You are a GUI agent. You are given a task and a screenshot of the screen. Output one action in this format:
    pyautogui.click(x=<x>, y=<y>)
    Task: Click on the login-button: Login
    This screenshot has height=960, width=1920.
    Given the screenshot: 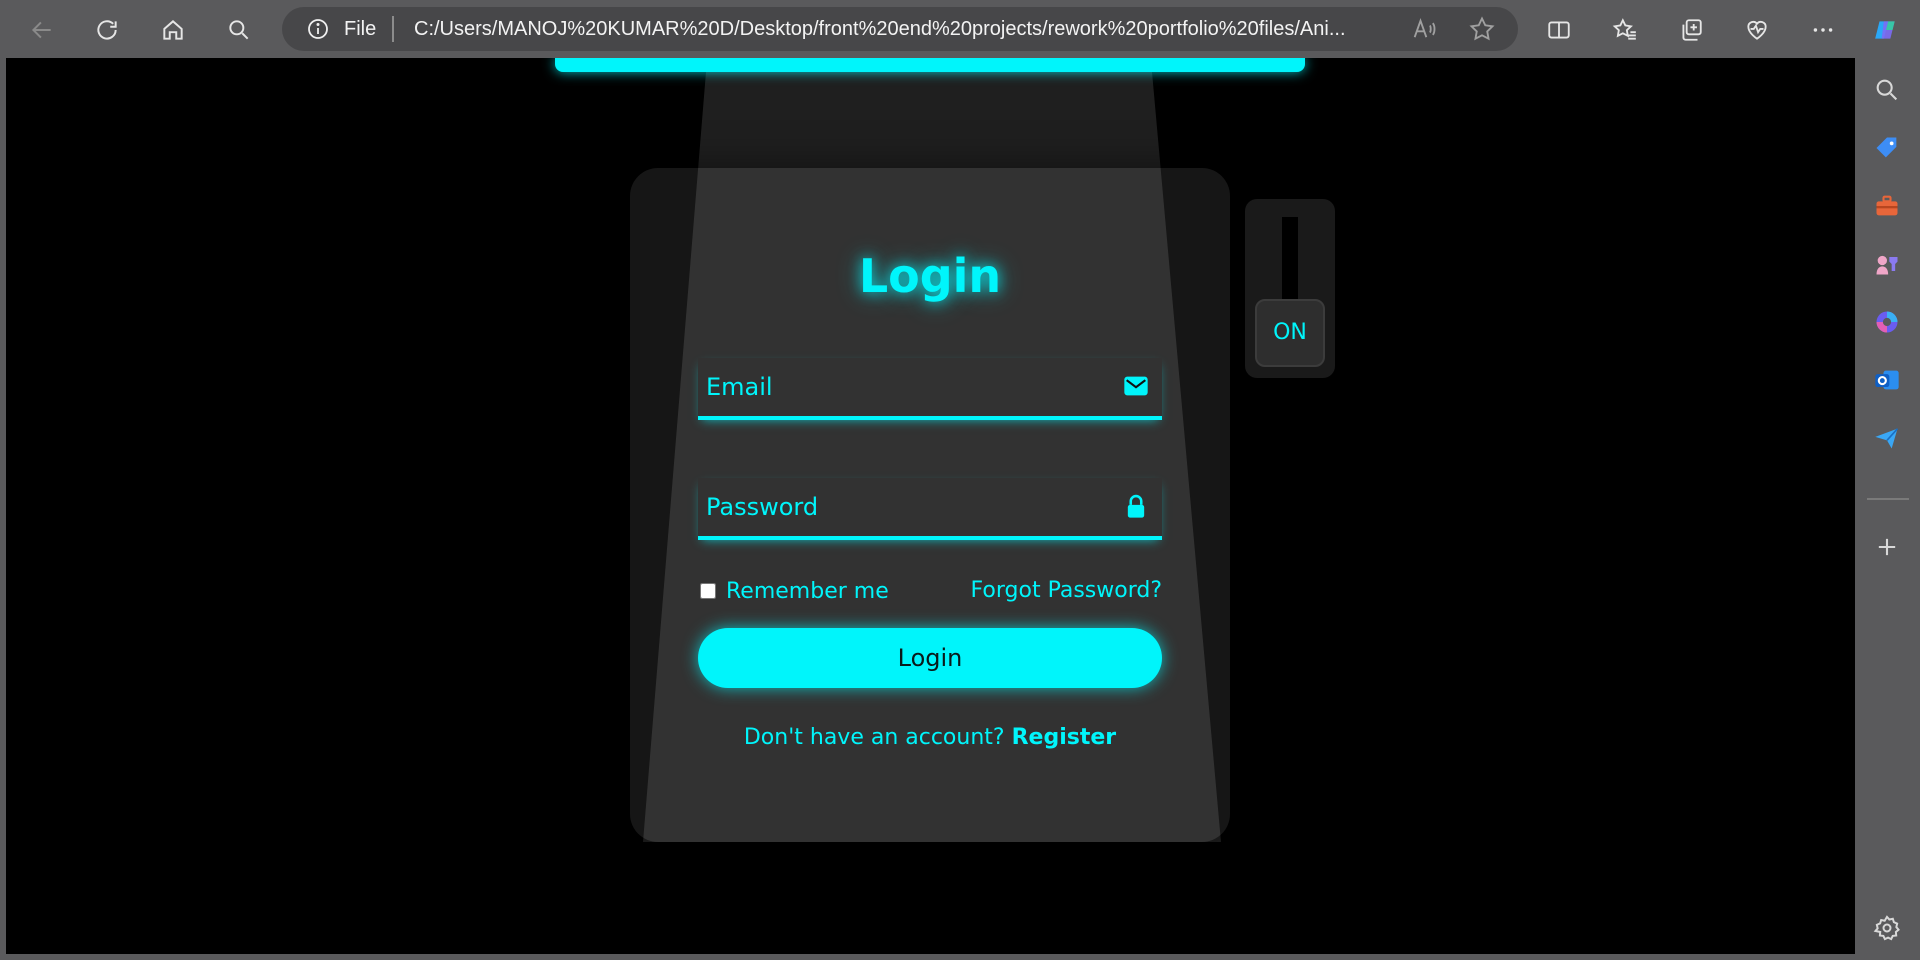 What is the action you would take?
    pyautogui.click(x=930, y=658)
    